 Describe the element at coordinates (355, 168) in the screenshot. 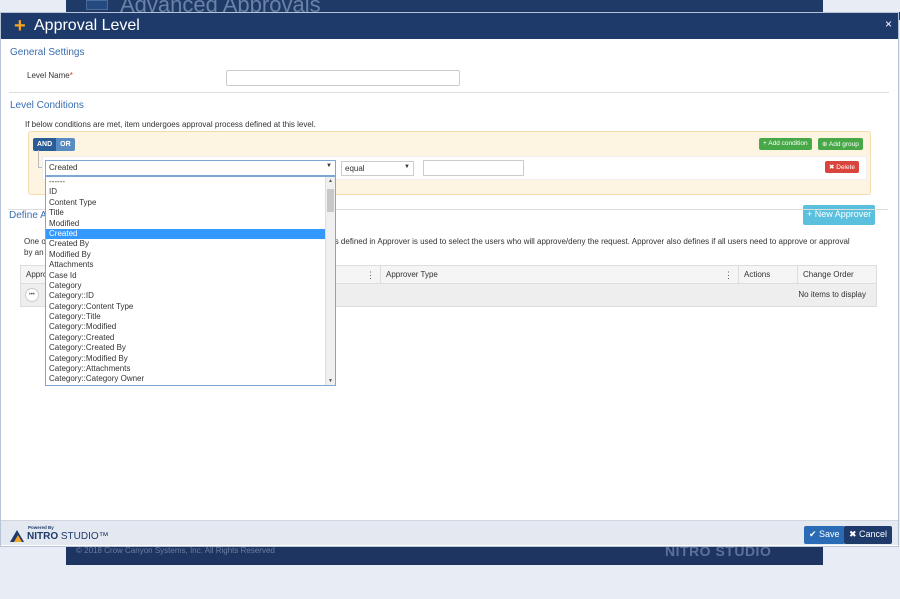

I see `operator-select-value: equal` at that location.